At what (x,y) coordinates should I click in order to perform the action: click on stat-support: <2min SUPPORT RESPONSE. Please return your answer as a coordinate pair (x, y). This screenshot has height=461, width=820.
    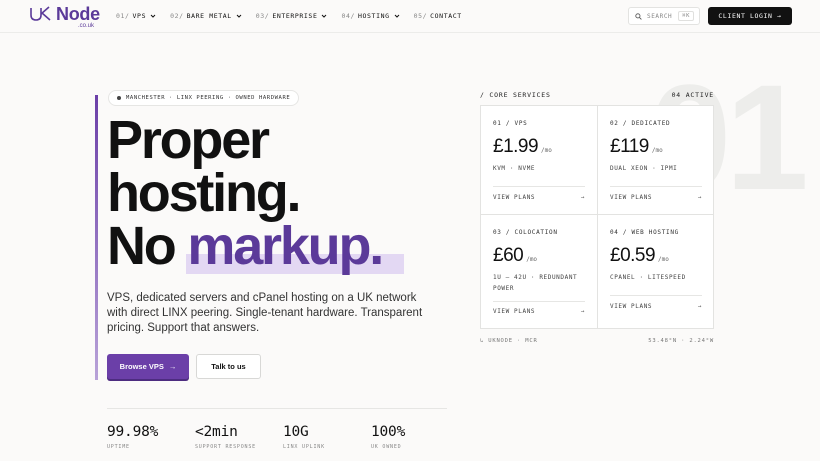
    Looking at the image, I should click on (225, 437).